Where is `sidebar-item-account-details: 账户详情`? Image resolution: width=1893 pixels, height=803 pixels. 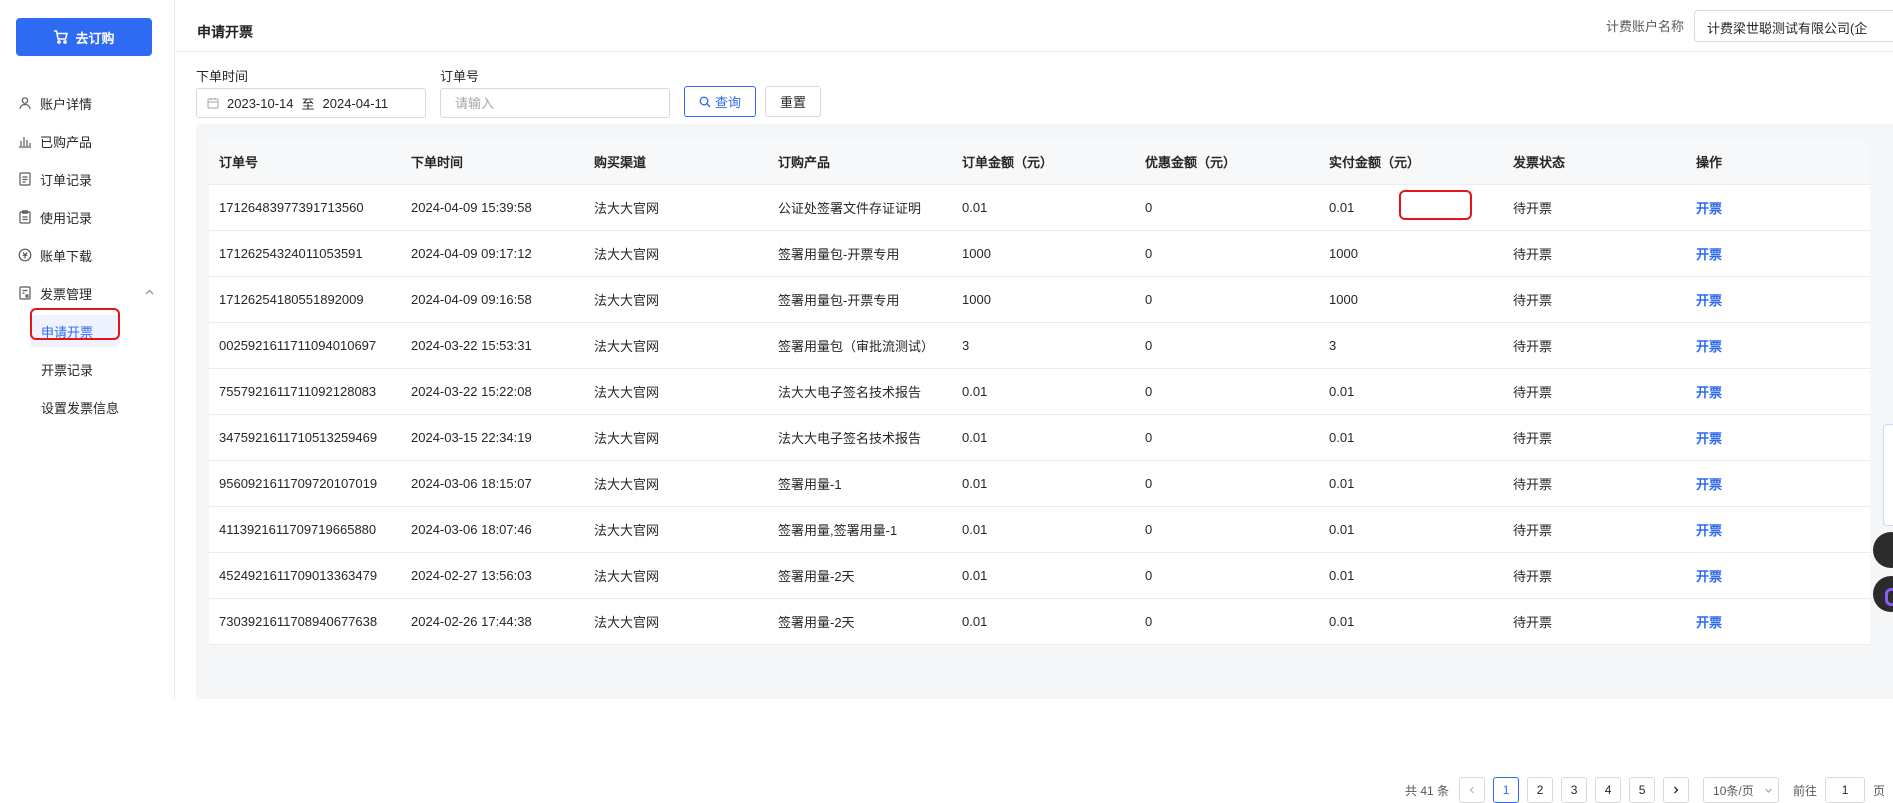
sidebar-item-account-details: 账户详情 is located at coordinates (87, 103).